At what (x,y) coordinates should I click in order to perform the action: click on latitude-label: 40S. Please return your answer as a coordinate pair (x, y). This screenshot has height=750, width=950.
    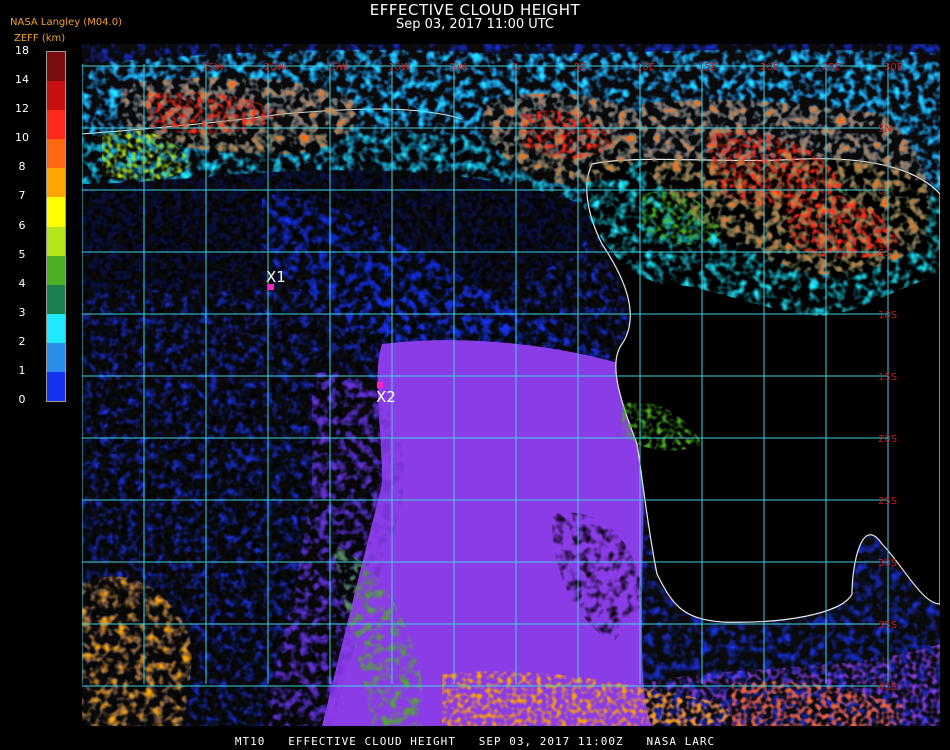
    Looking at the image, I should click on (887, 687).